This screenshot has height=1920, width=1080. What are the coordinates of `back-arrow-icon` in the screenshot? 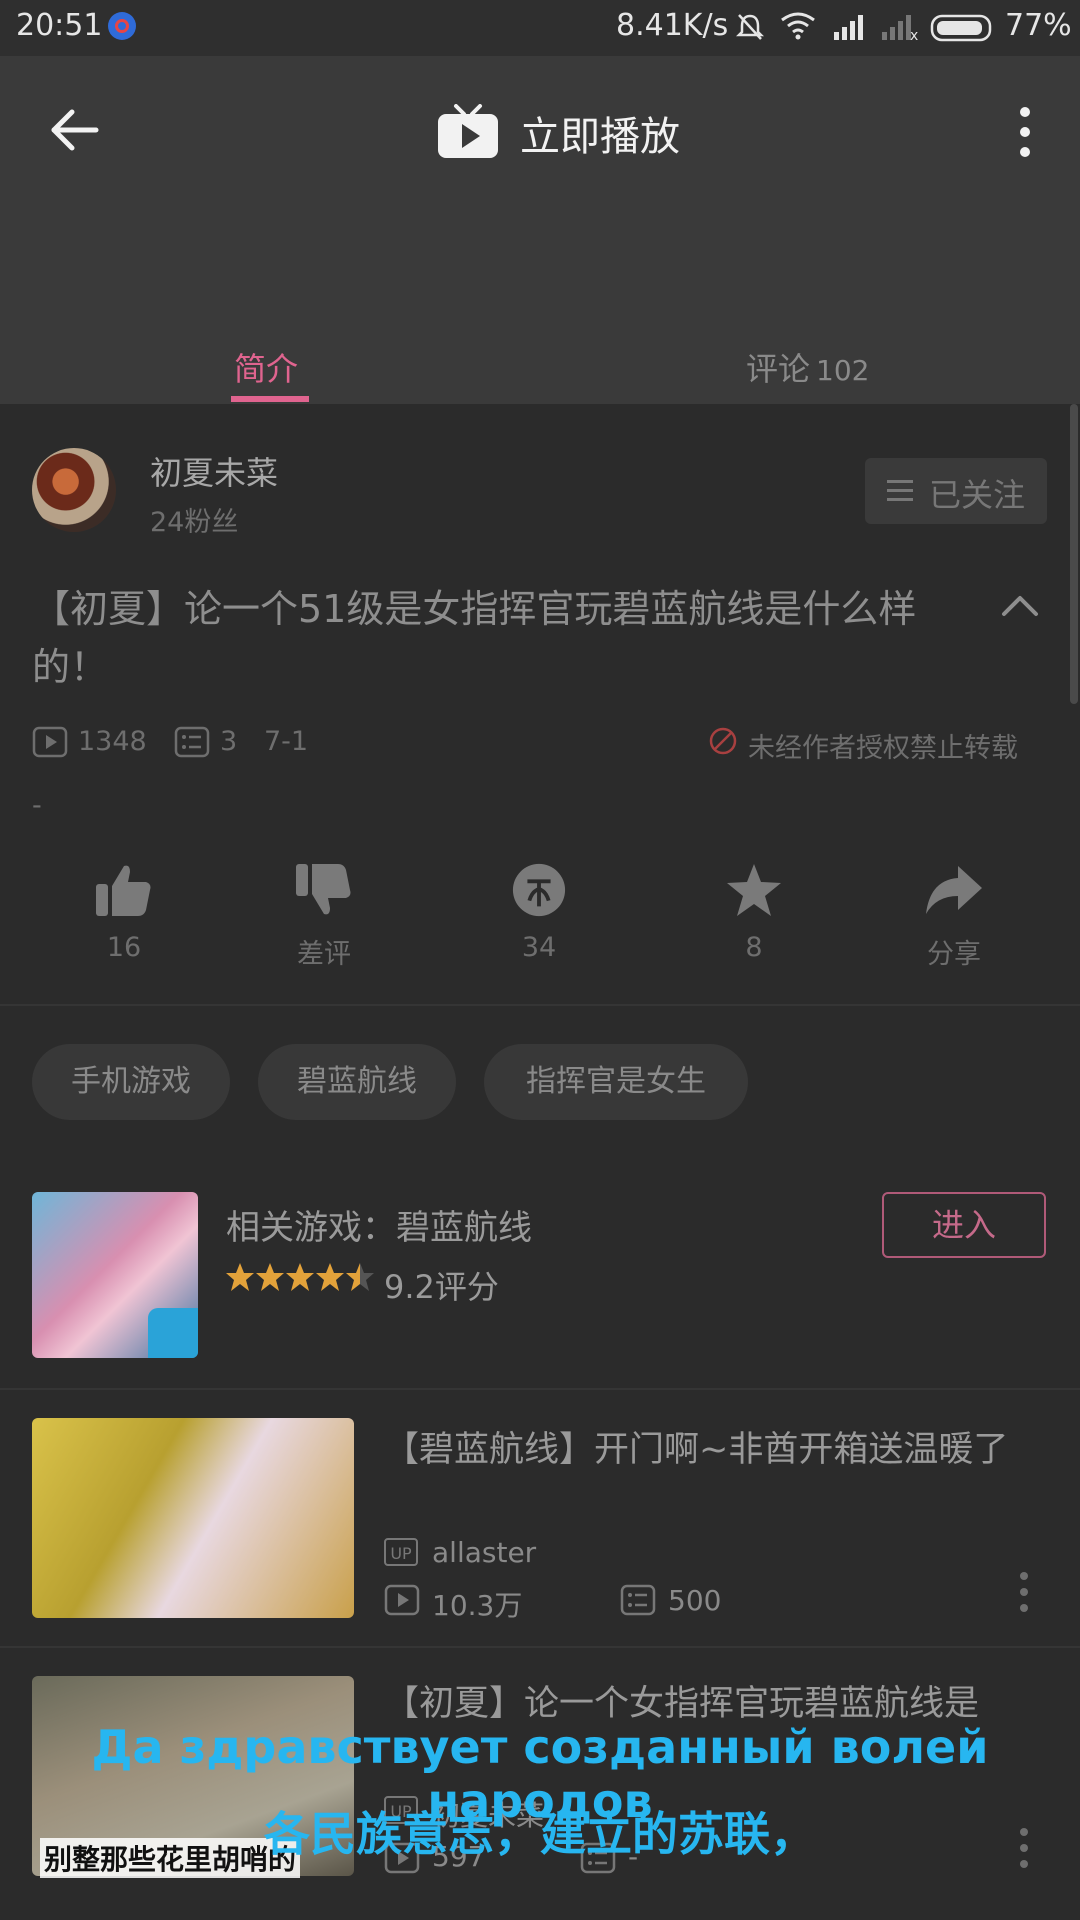 It's located at (74, 130).